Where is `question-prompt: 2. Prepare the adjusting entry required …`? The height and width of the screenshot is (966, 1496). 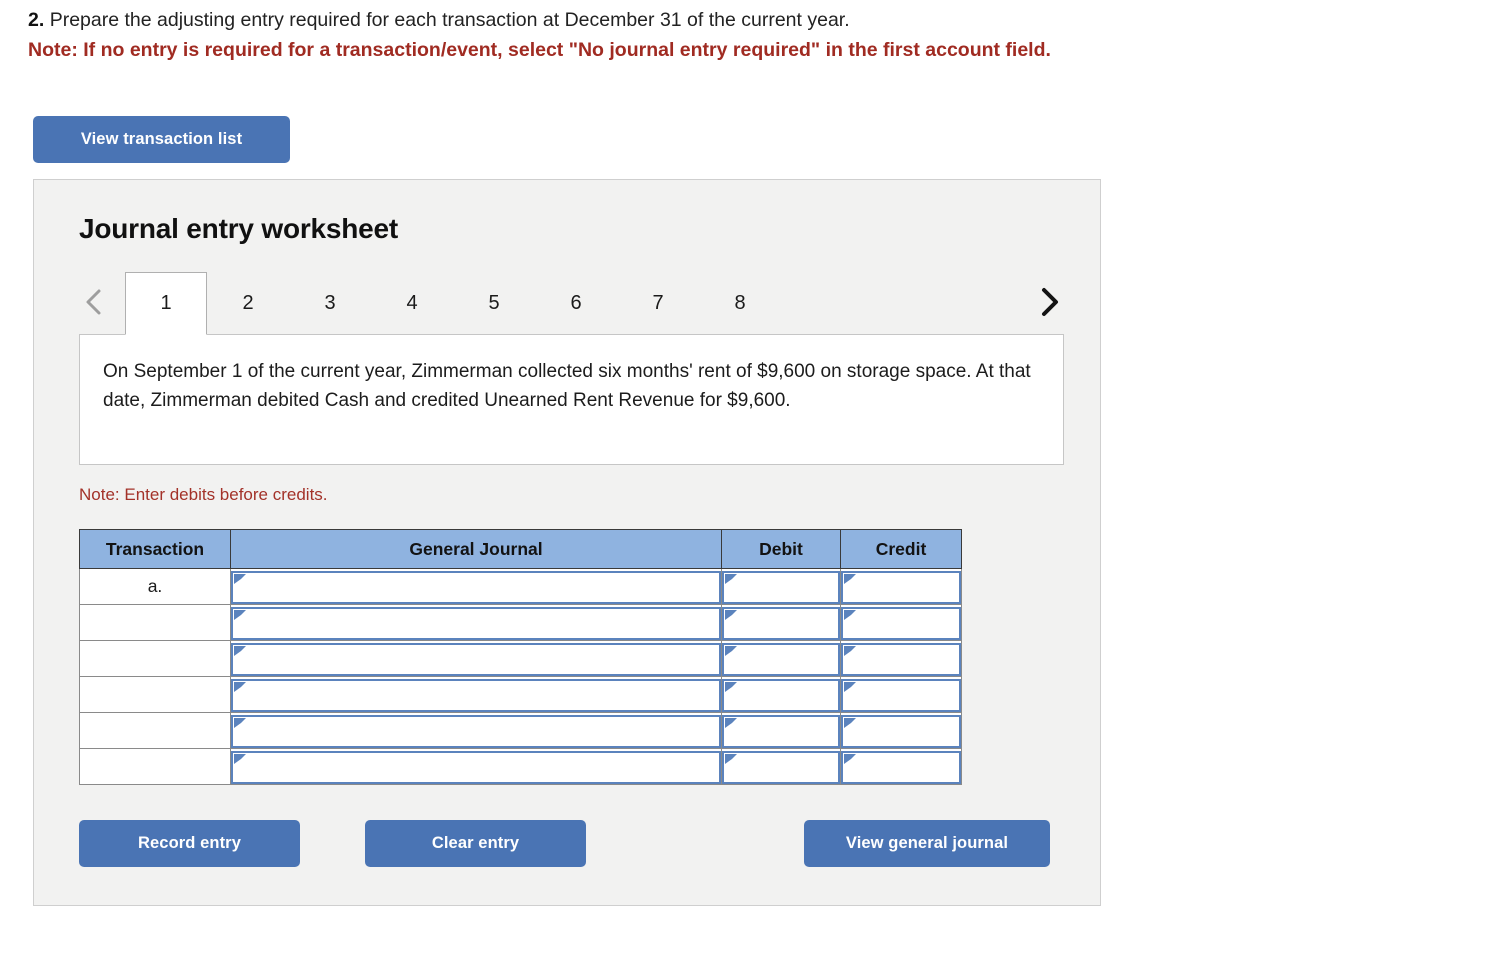
question-prompt: 2. Prepare the adjusting entry required … is located at coordinates (728, 20).